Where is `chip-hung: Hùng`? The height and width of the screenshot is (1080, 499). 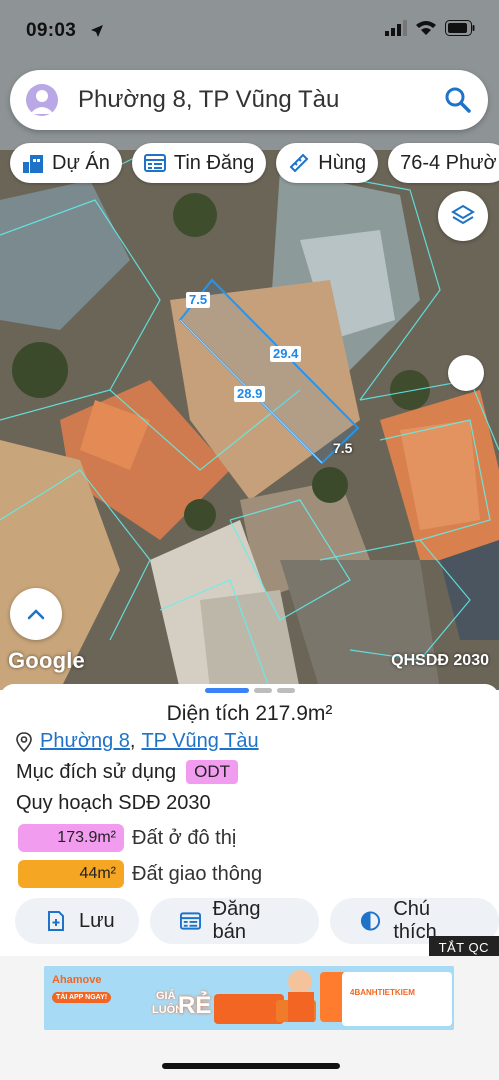
chip-hung: Hùng is located at coordinates (327, 163).